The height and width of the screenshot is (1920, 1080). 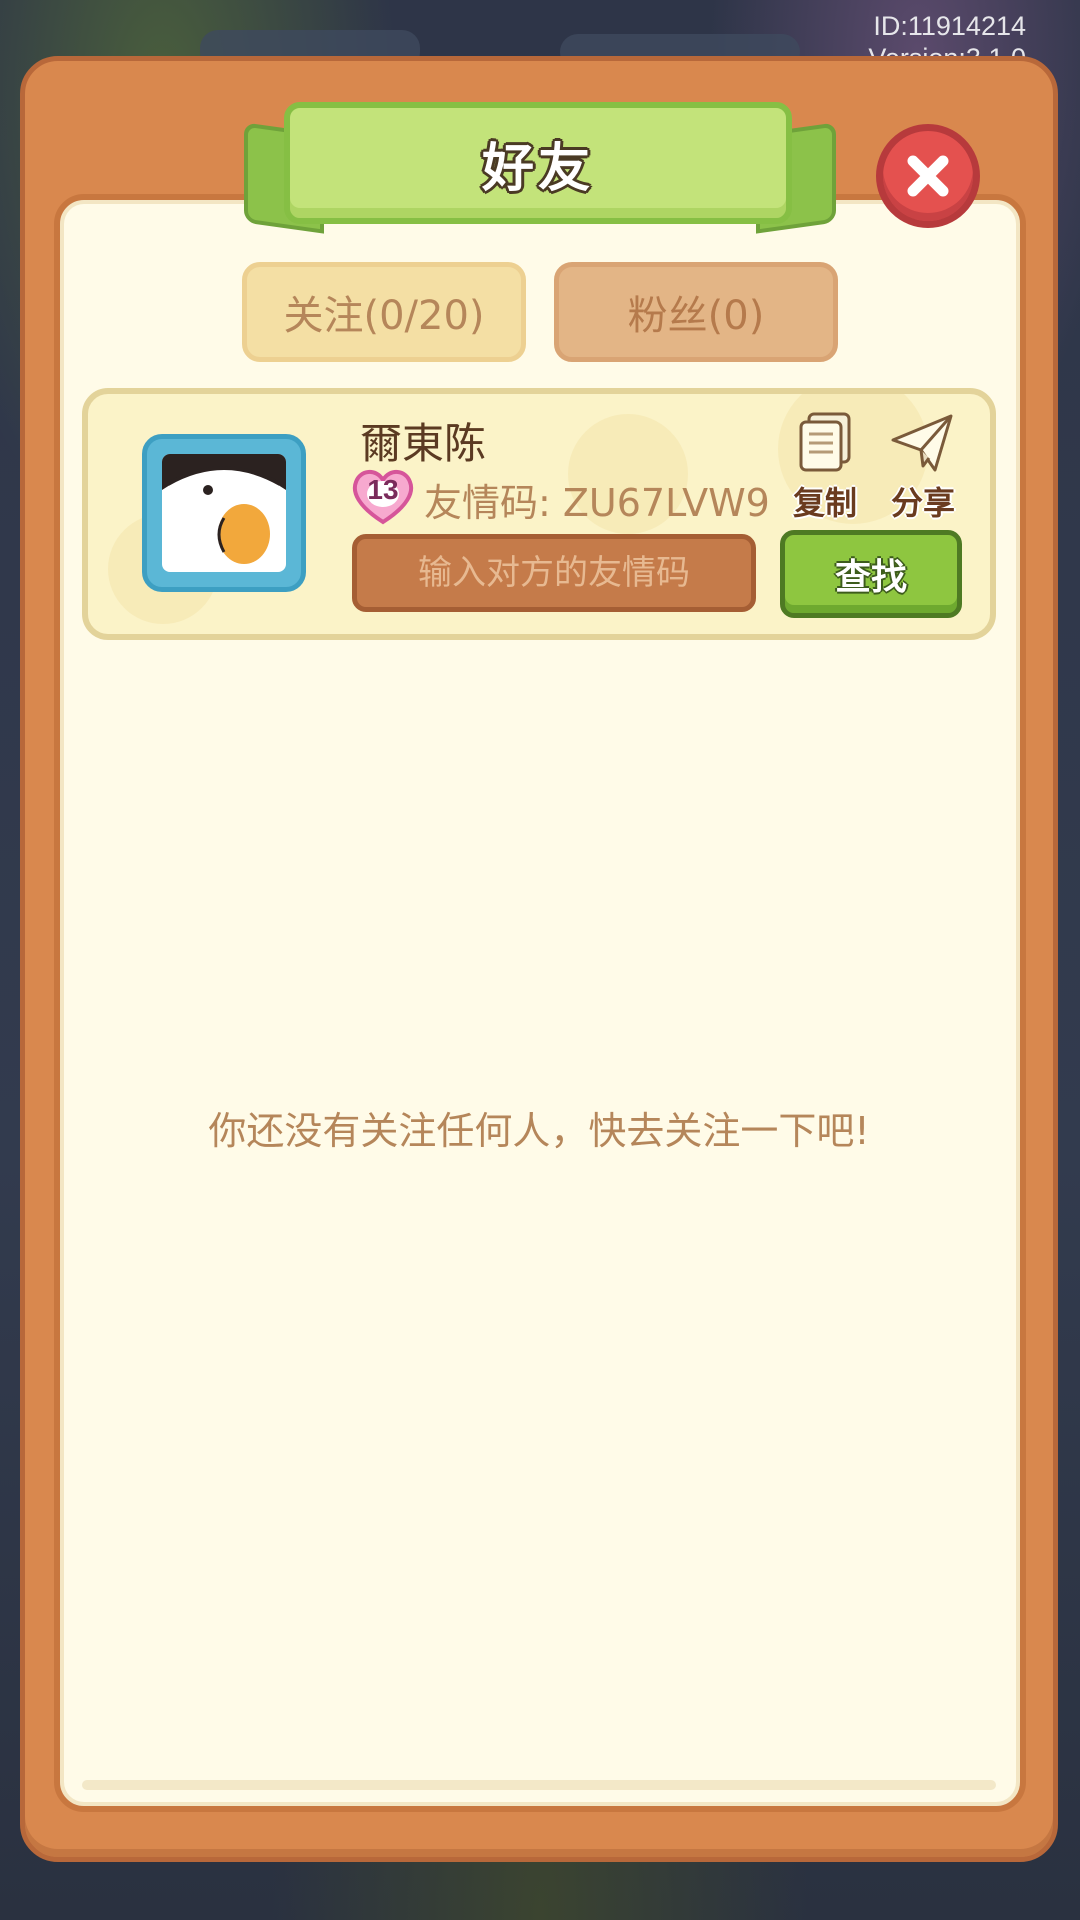 I want to click on username: 爾東陈, so click(x=423, y=443).